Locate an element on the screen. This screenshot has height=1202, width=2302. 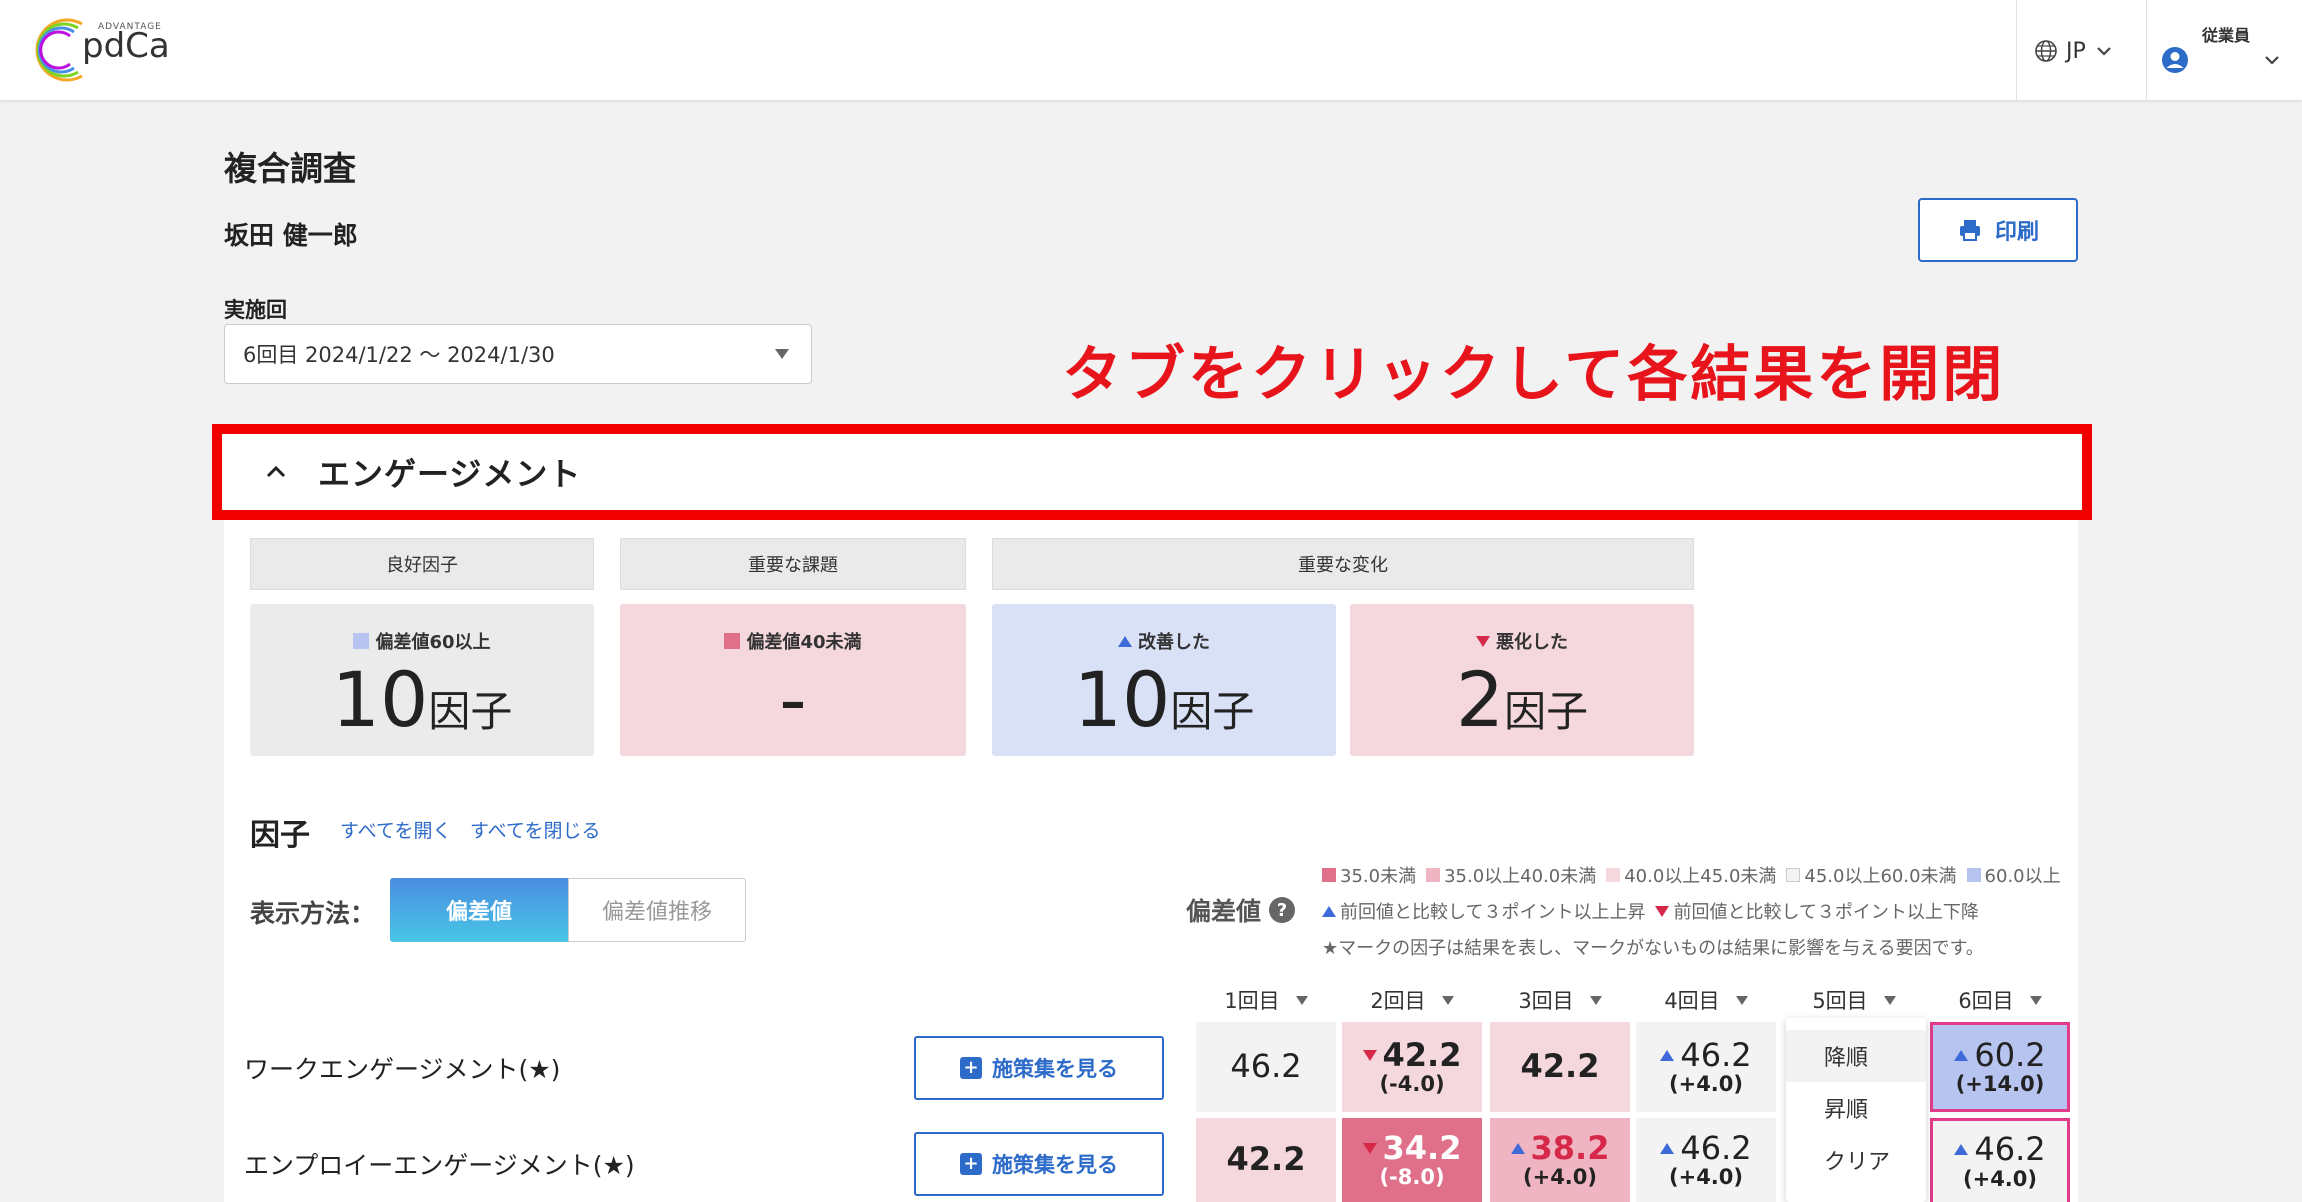
stat-value: - is located at coordinates (793, 699).